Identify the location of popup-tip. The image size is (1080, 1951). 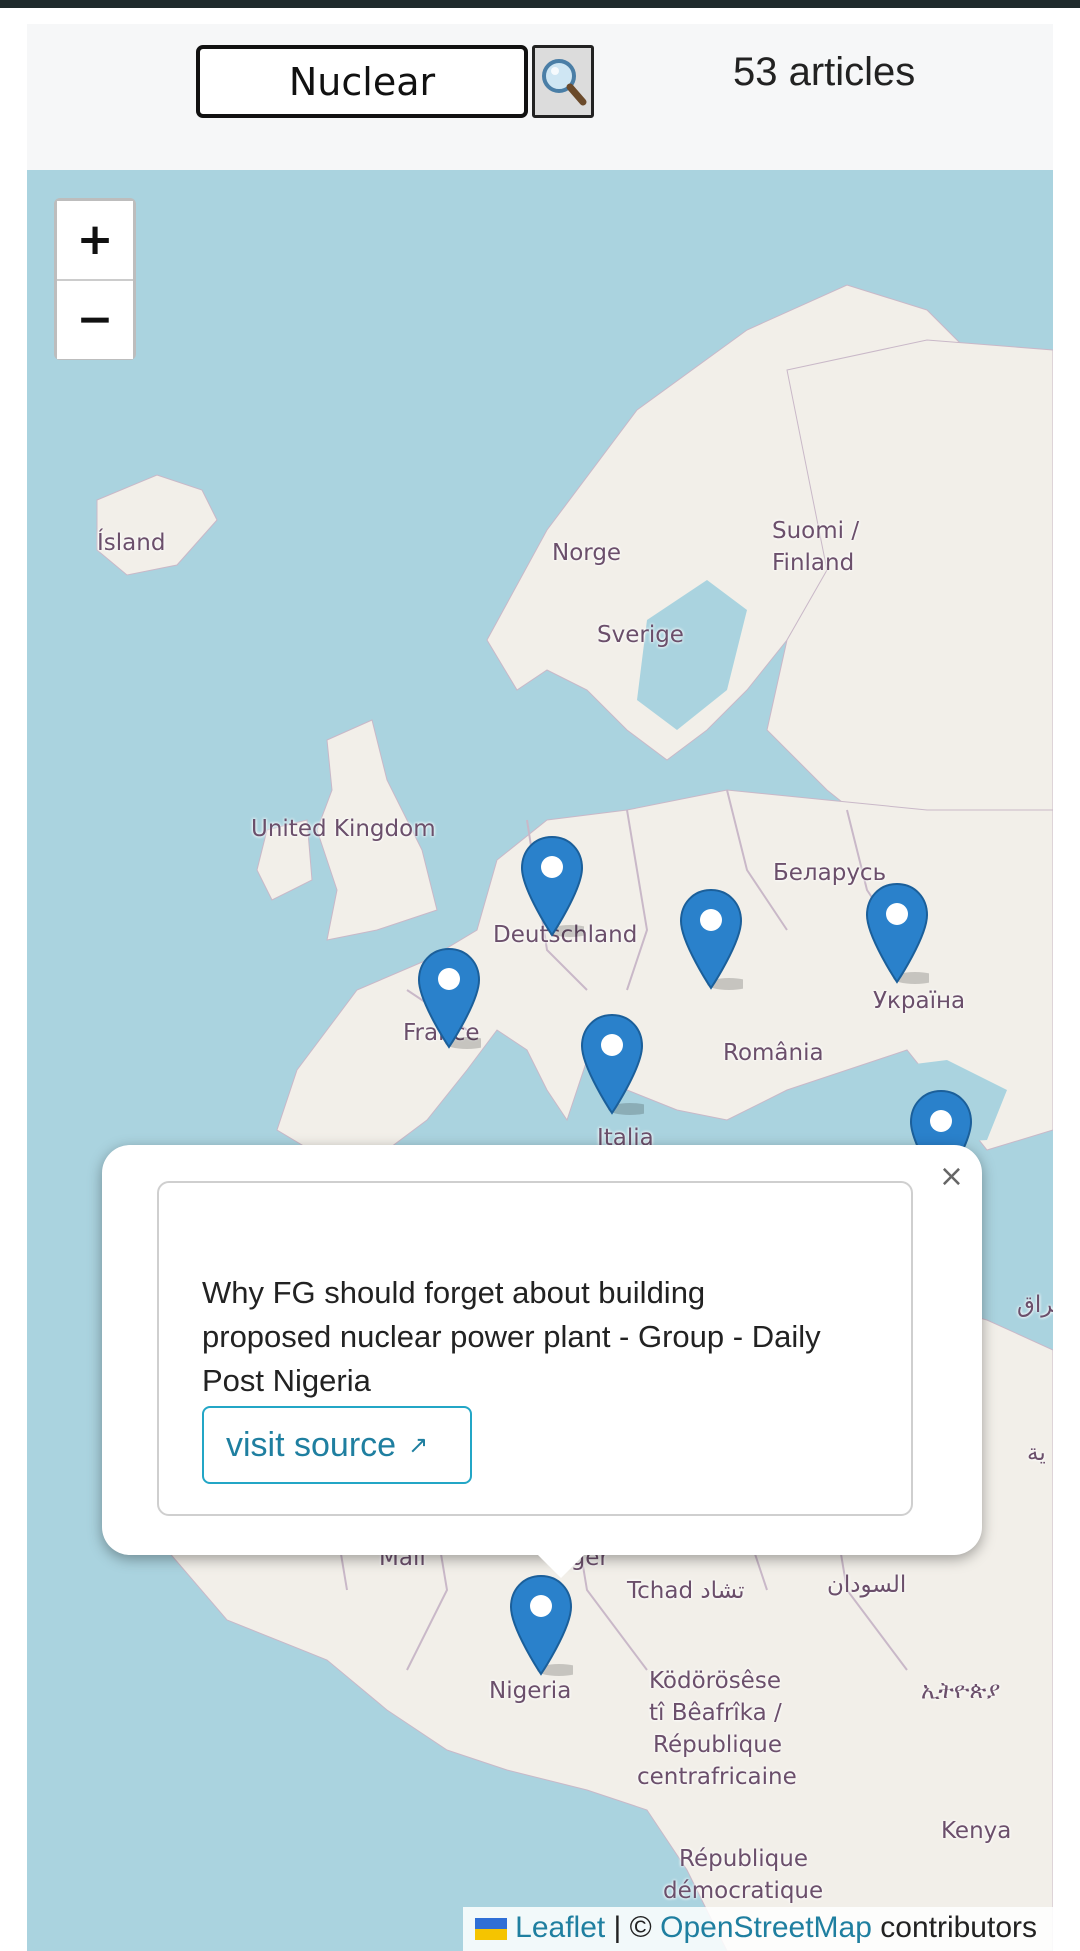
(561, 1565).